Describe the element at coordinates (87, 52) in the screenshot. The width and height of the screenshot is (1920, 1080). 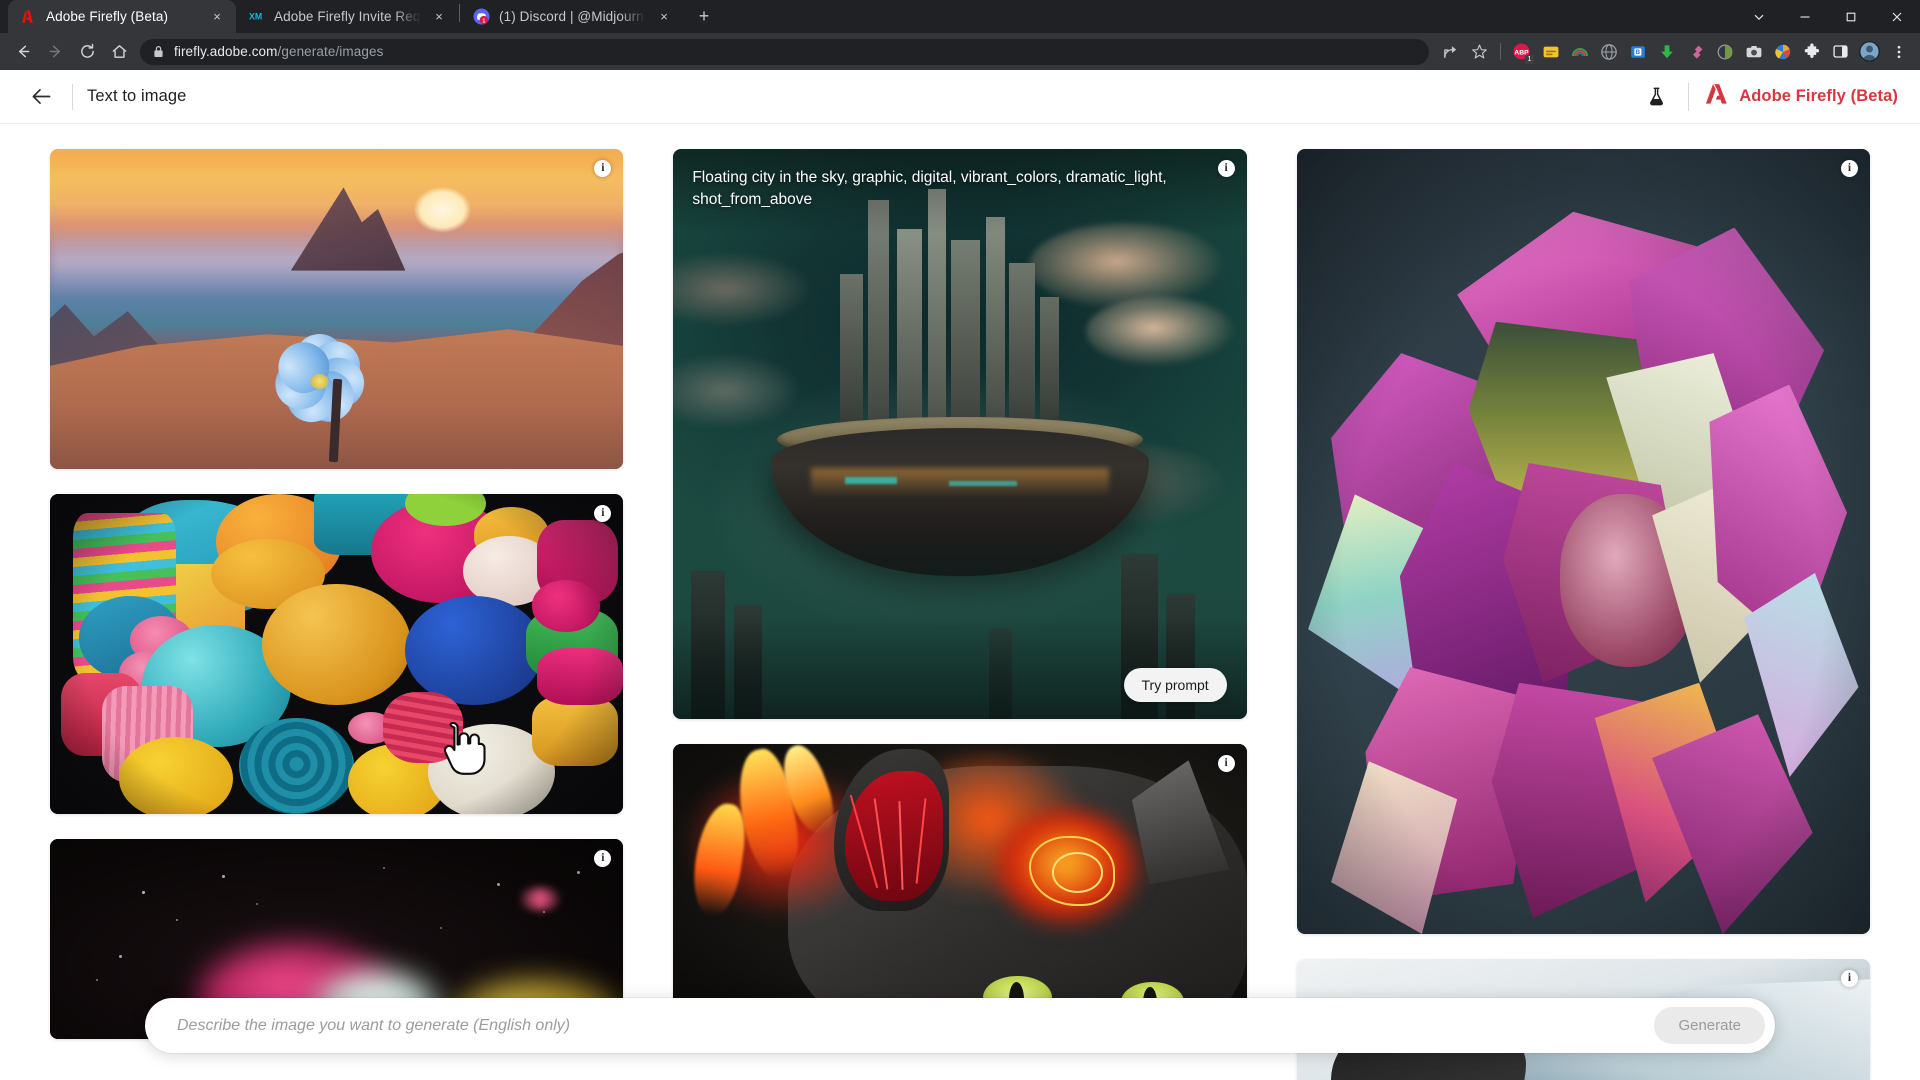
I see `reload-button` at that location.